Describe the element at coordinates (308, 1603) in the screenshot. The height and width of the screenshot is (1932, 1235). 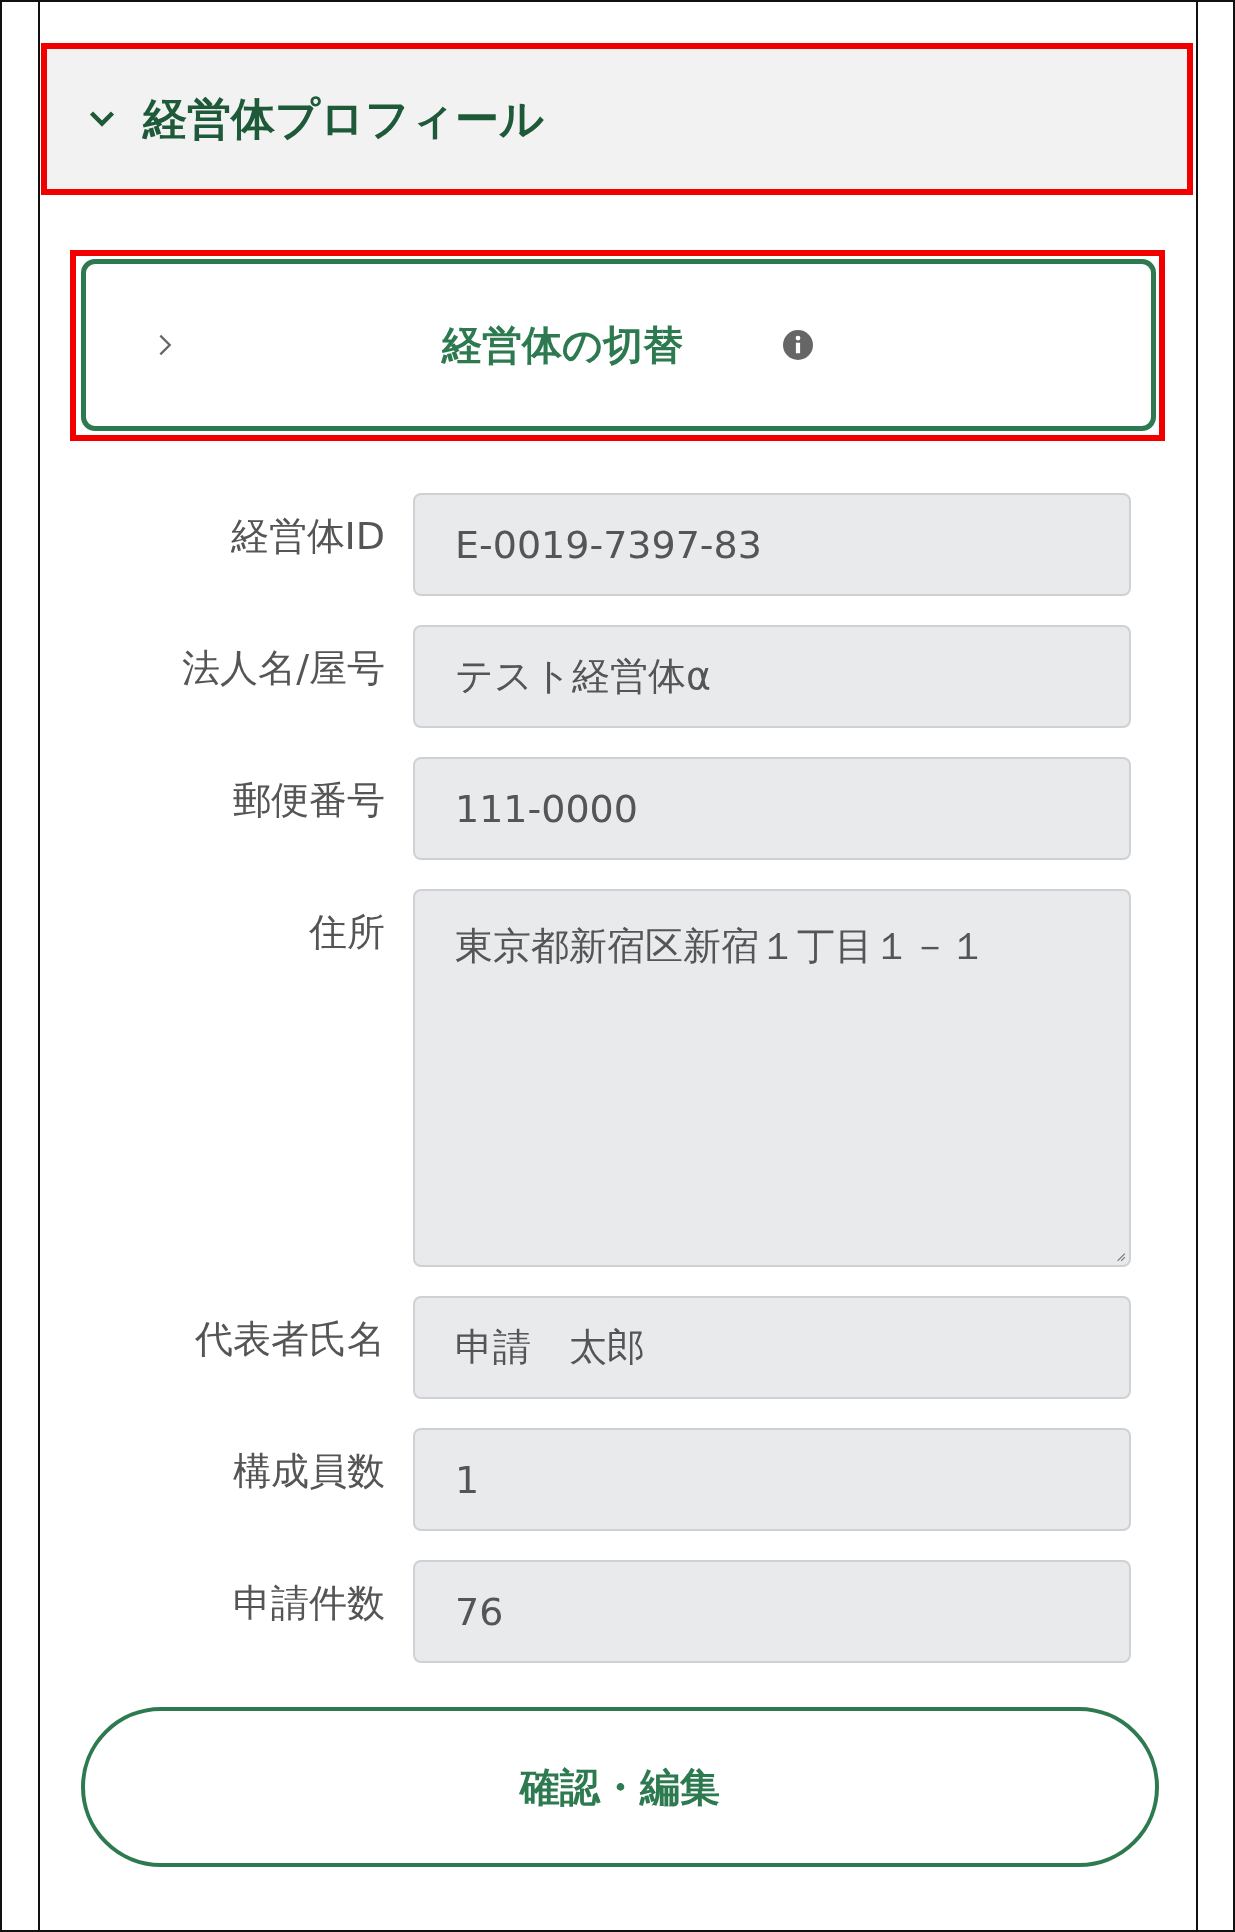
I see `field-label: 申請件数` at that location.